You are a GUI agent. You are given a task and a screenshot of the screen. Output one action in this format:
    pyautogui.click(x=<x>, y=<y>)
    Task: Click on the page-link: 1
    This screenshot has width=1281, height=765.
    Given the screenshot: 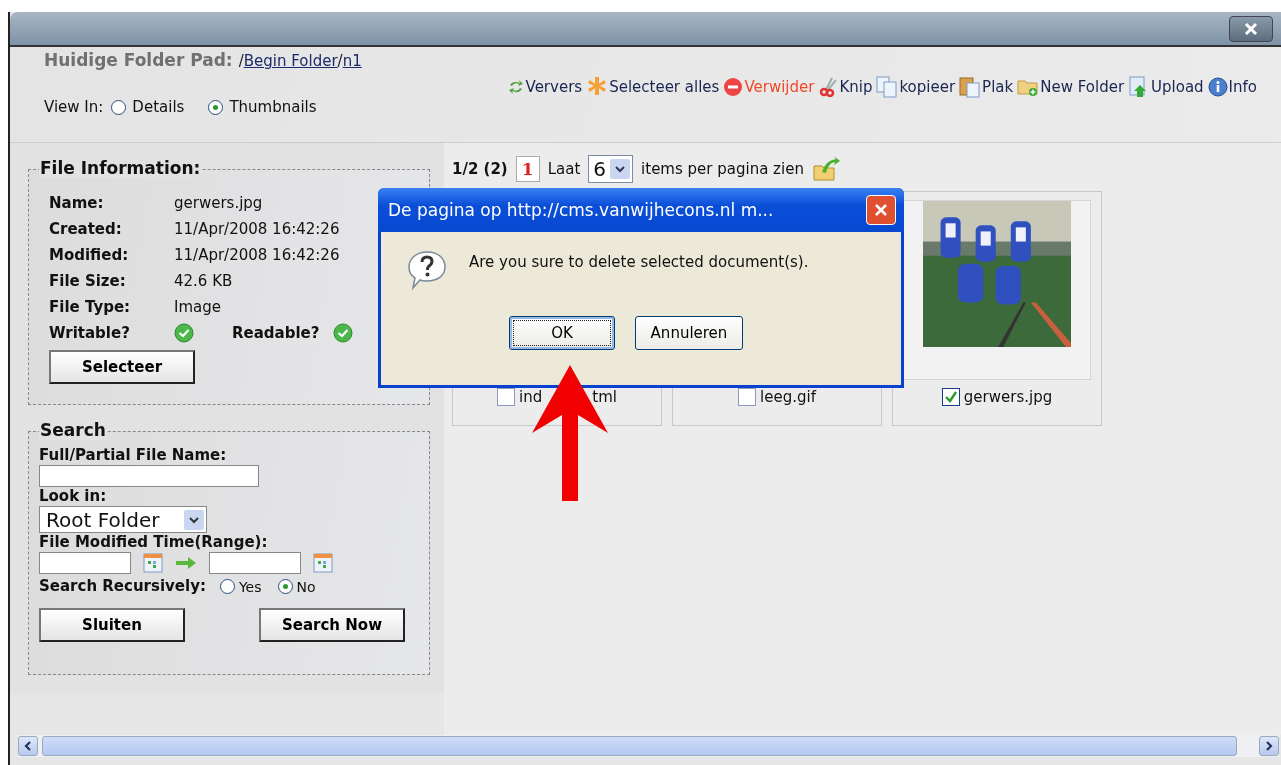 What is the action you would take?
    pyautogui.click(x=527, y=169)
    